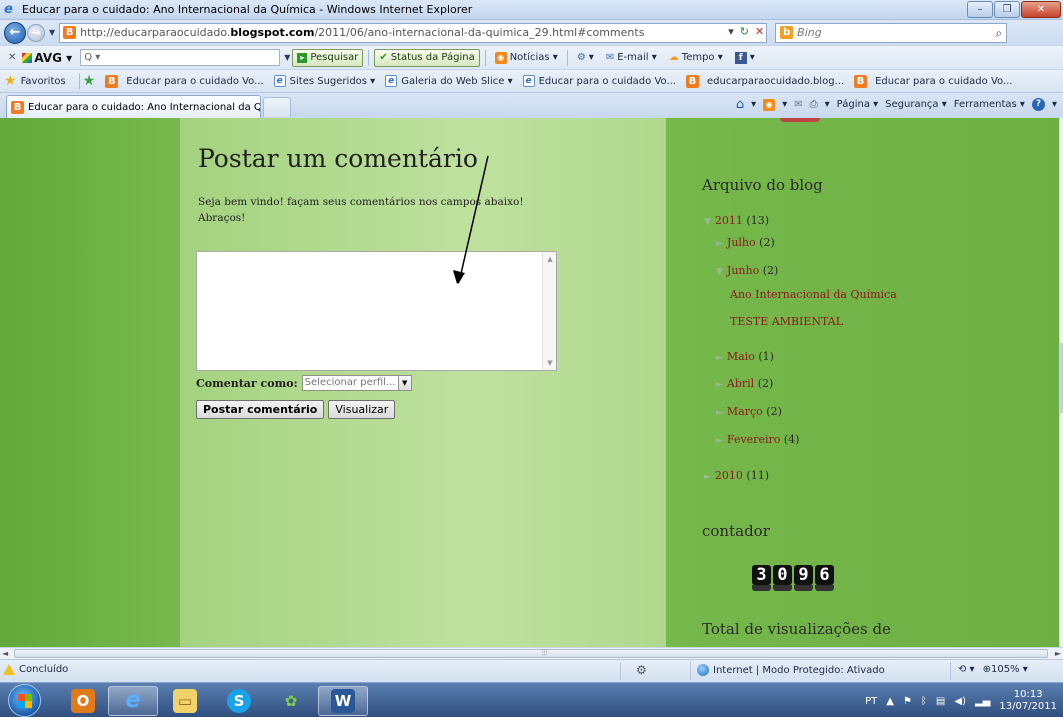  I want to click on scroll-up-icon: ▲, so click(550, 259).